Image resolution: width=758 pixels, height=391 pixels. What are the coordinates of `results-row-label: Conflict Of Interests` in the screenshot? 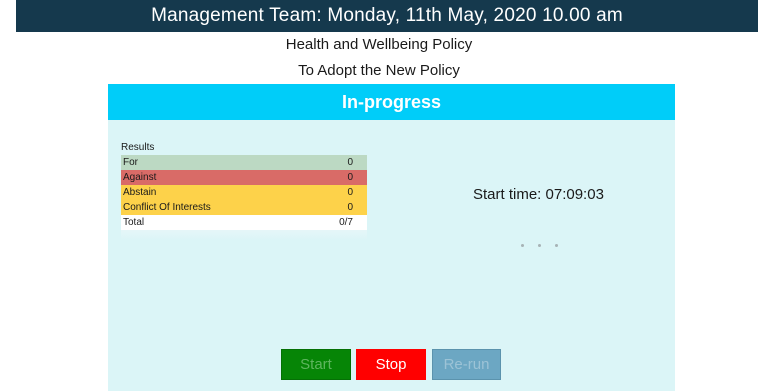 It's located at (167, 207).